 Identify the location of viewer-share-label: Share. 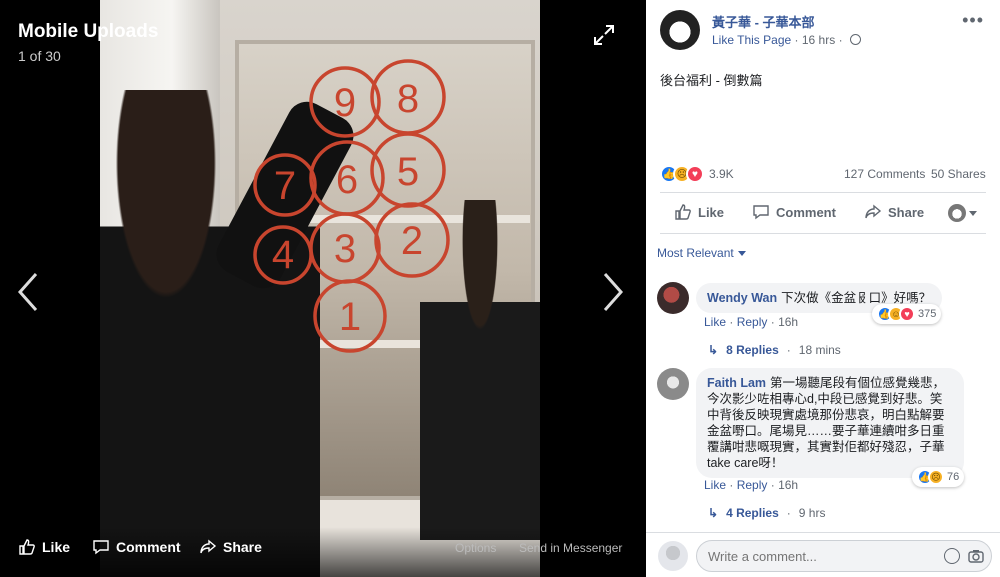
(242, 547).